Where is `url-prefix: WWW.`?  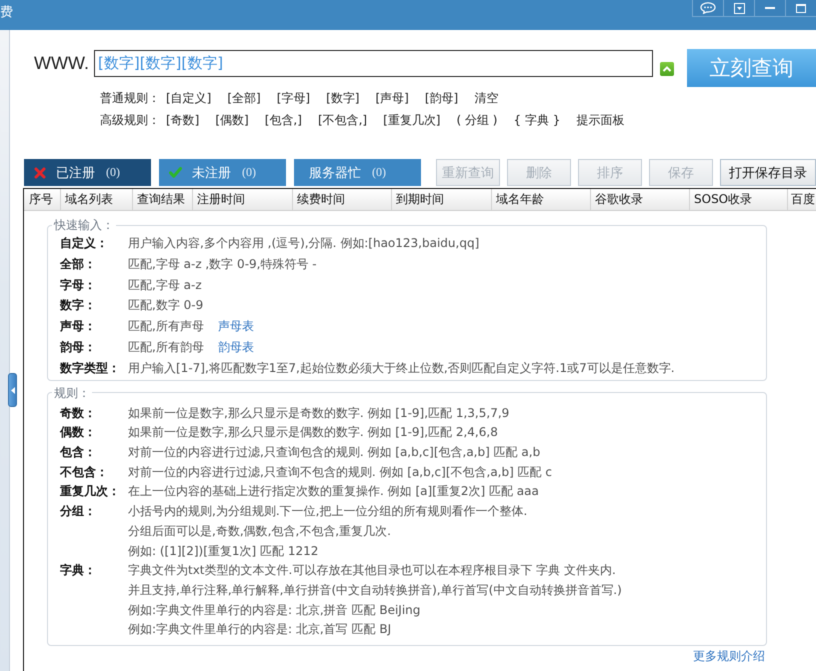
url-prefix: WWW. is located at coordinates (62, 63).